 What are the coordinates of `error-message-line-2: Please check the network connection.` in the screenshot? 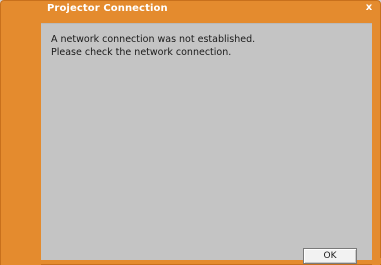 It's located at (141, 52).